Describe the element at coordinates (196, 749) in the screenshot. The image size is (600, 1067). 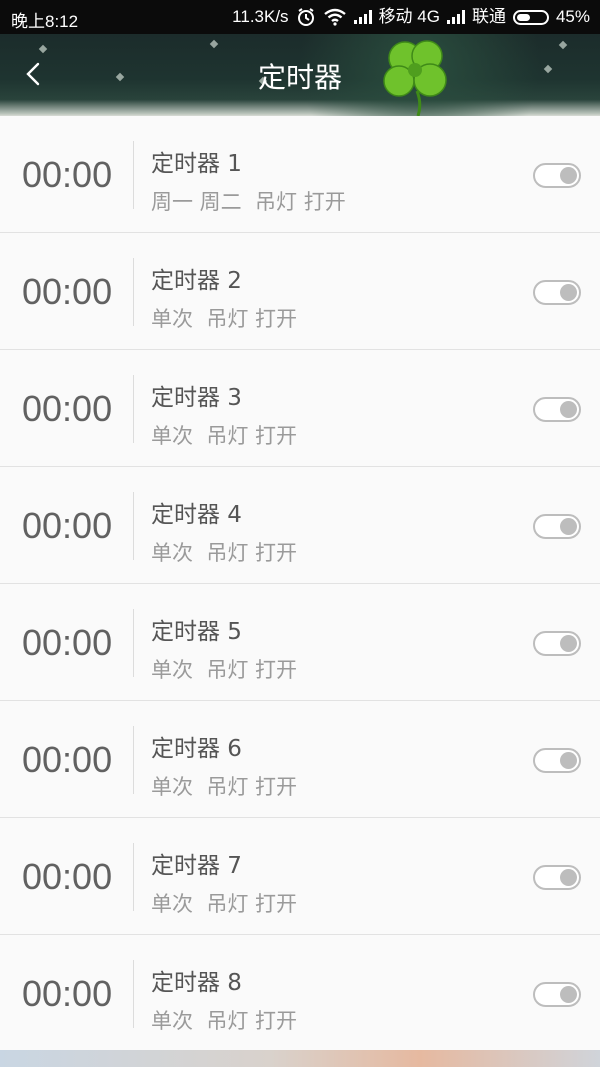
I see `timer-name: 定时器 6` at that location.